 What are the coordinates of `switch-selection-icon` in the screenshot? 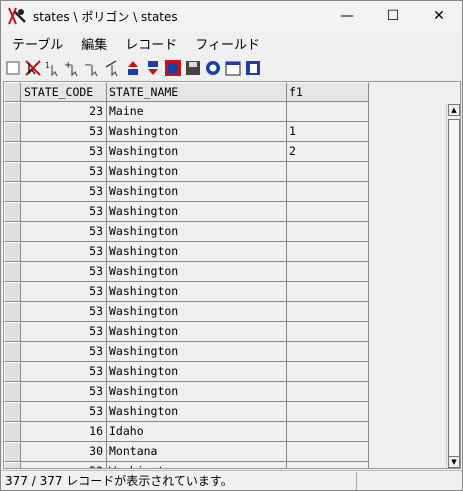 It's located at (113, 68).